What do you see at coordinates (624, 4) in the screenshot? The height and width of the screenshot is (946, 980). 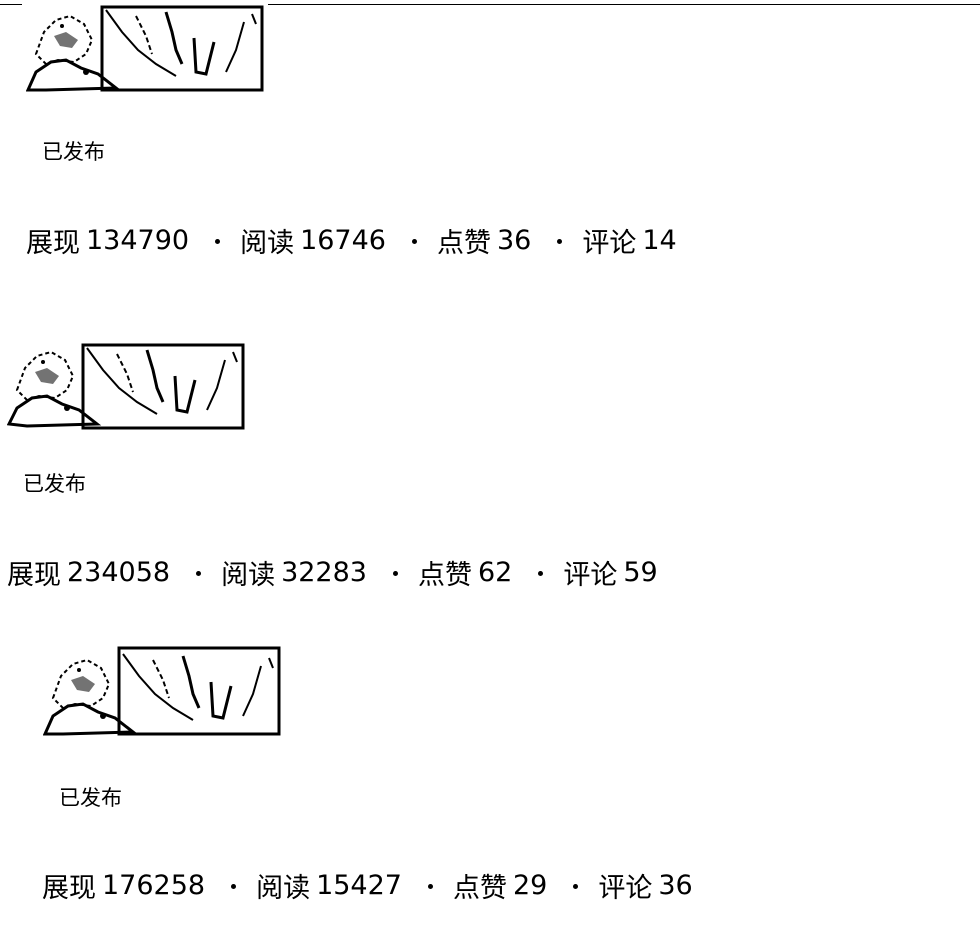 I see `top-divider` at bounding box center [624, 4].